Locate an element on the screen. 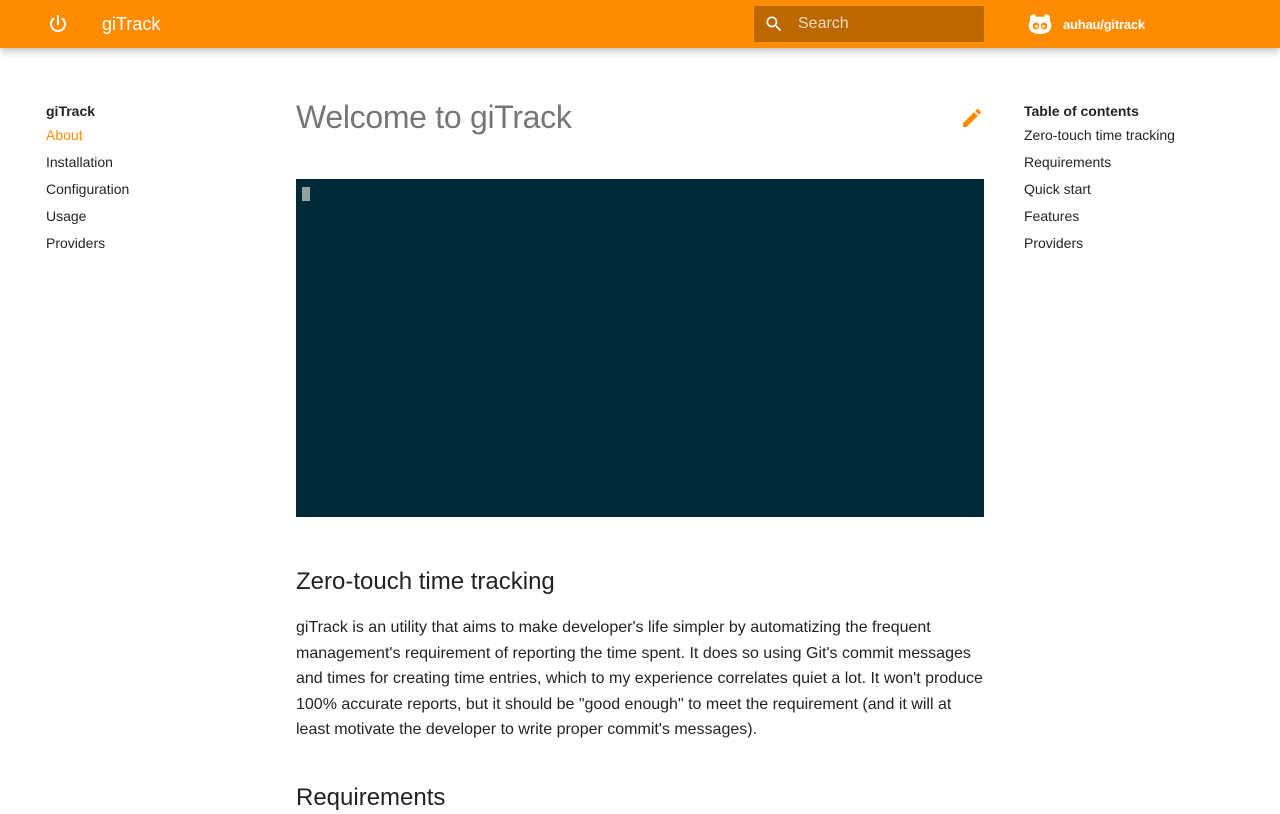 The height and width of the screenshot is (814, 1280). pencil-icon is located at coordinates (972, 117).